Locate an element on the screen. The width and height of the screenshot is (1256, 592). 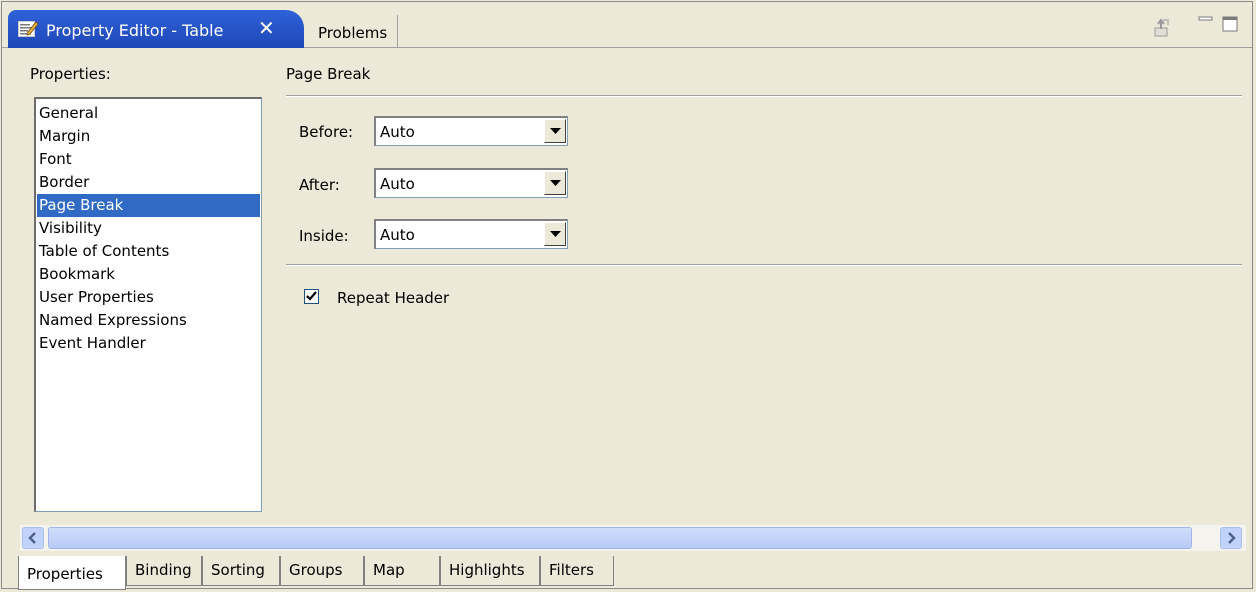
list-item-page-break: Page Break is located at coordinates (148, 205).